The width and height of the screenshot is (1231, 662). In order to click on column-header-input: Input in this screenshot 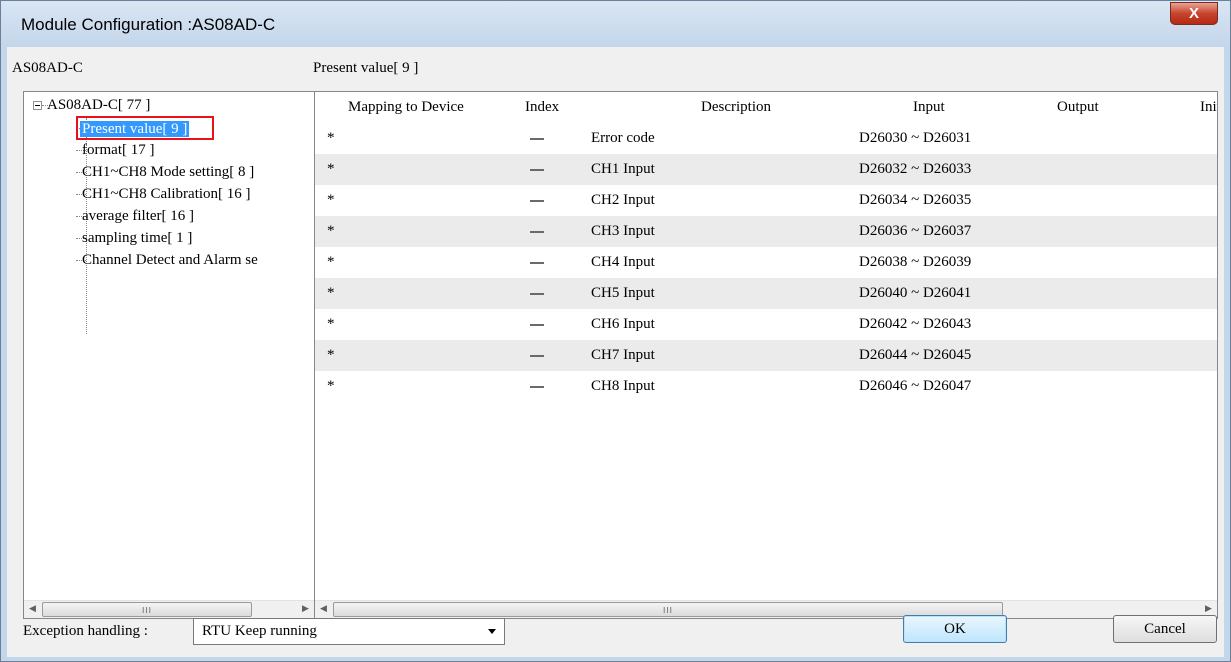, I will do `click(929, 107)`.